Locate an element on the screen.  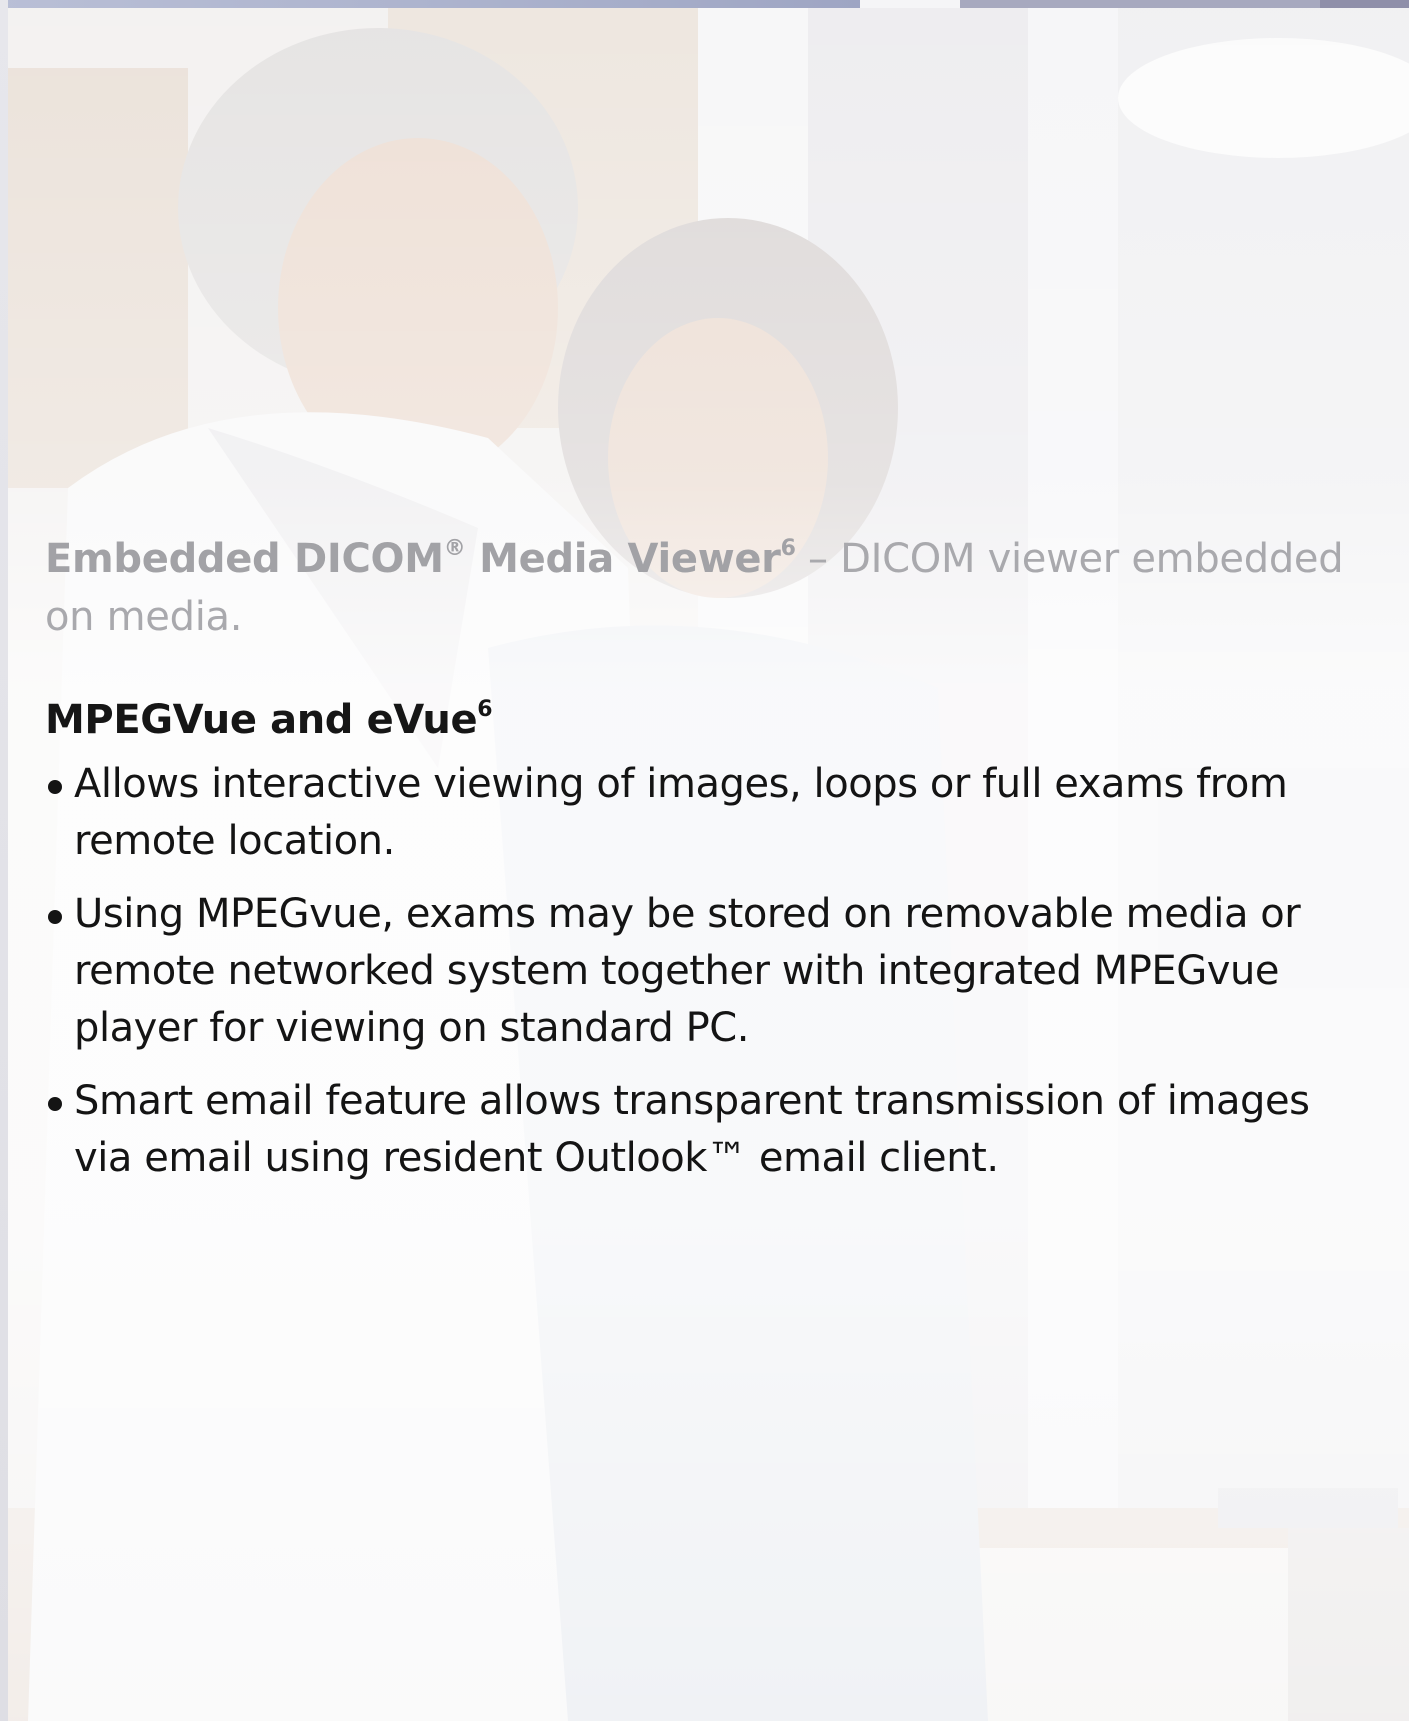
top-decorative-bar-right is located at coordinates (1140, 4).